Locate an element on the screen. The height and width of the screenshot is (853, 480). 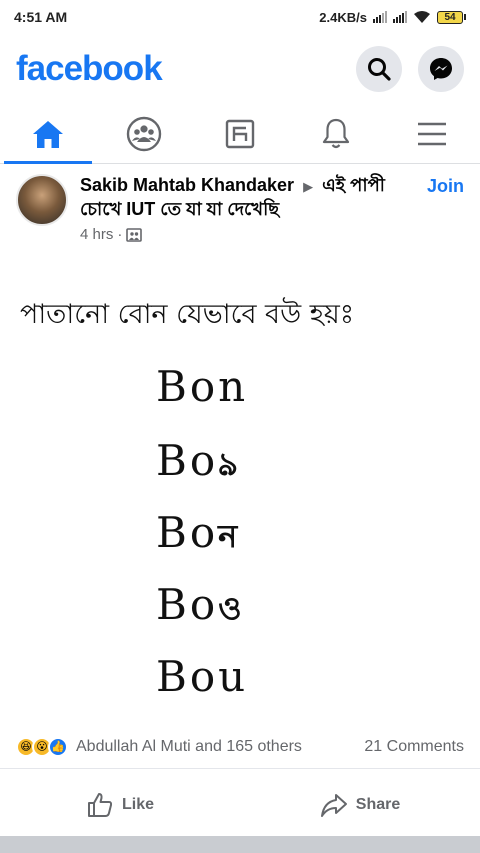
menu-icon is located at coordinates (432, 133).